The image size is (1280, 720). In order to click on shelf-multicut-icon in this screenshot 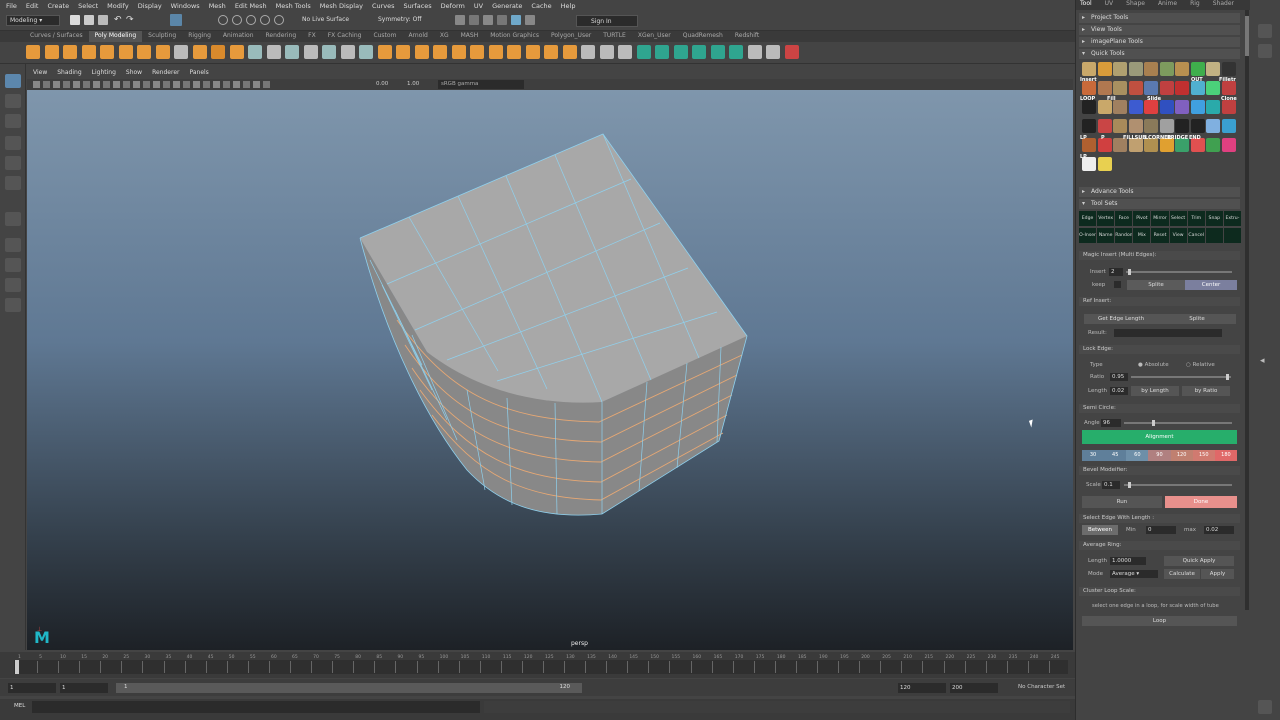, I will do `click(458, 52)`.